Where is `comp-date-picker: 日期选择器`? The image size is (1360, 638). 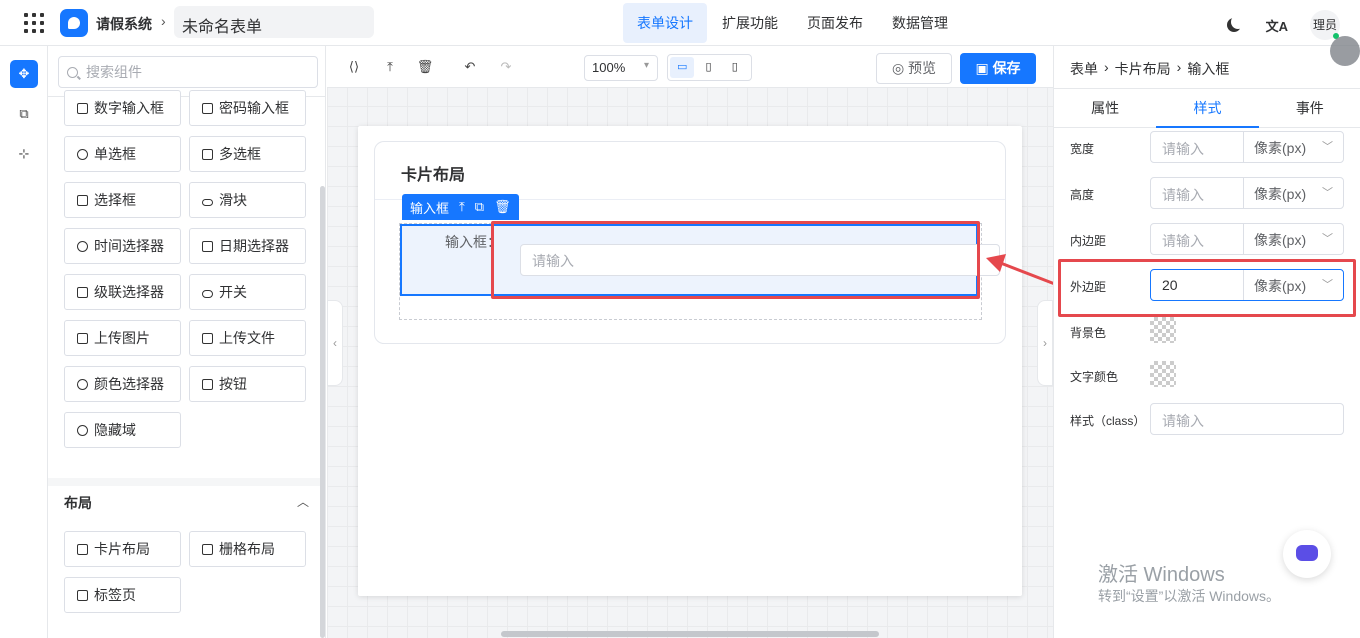 comp-date-picker: 日期选择器 is located at coordinates (247, 246).